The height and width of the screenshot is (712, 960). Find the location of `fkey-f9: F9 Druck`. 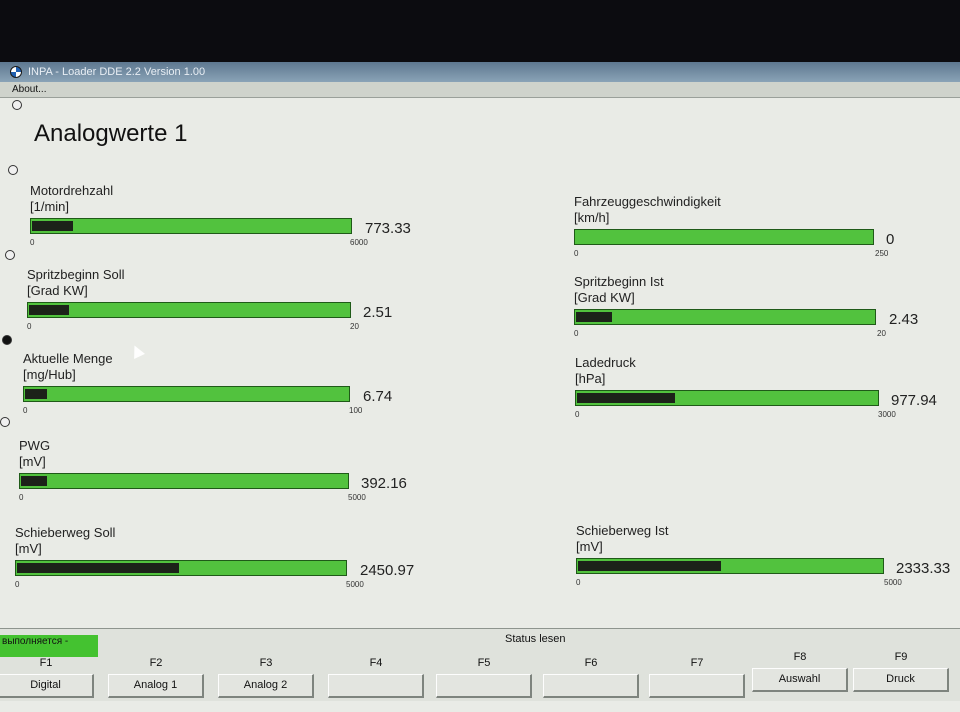

fkey-f9: F9 Druck is located at coordinates (901, 669).